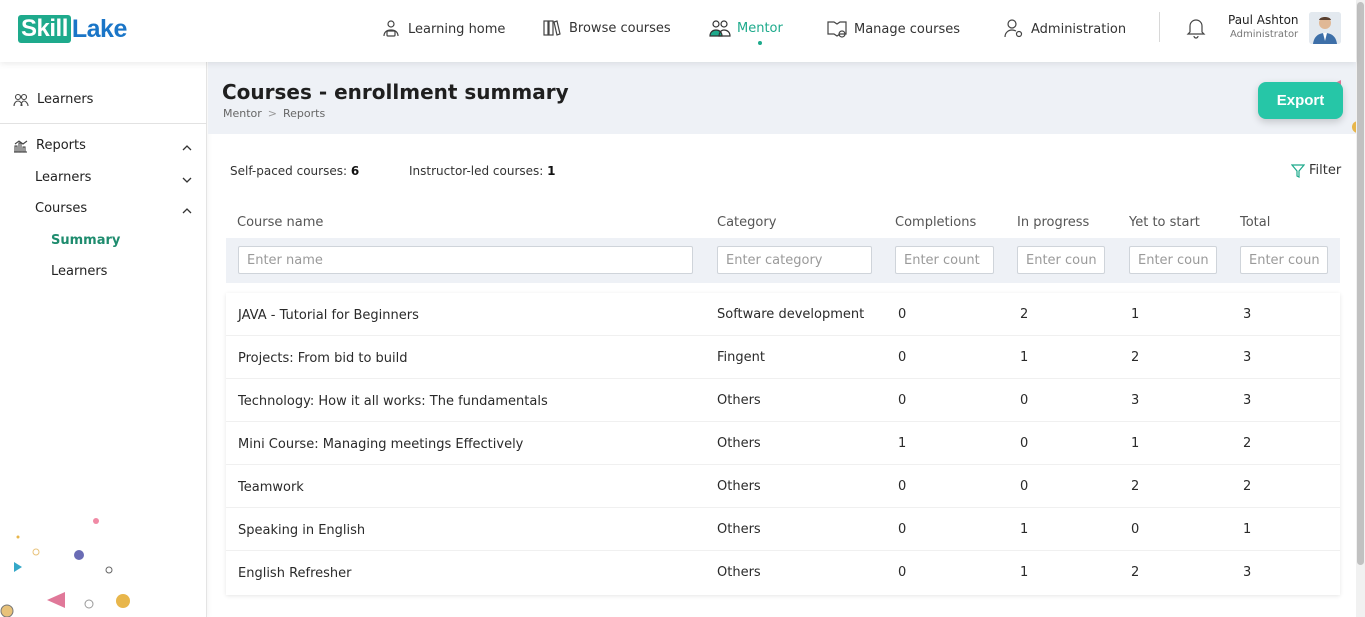 Image resolution: width=1365 pixels, height=617 pixels. What do you see at coordinates (1247, 529) in the screenshot?
I see `total-cell: 1` at bounding box center [1247, 529].